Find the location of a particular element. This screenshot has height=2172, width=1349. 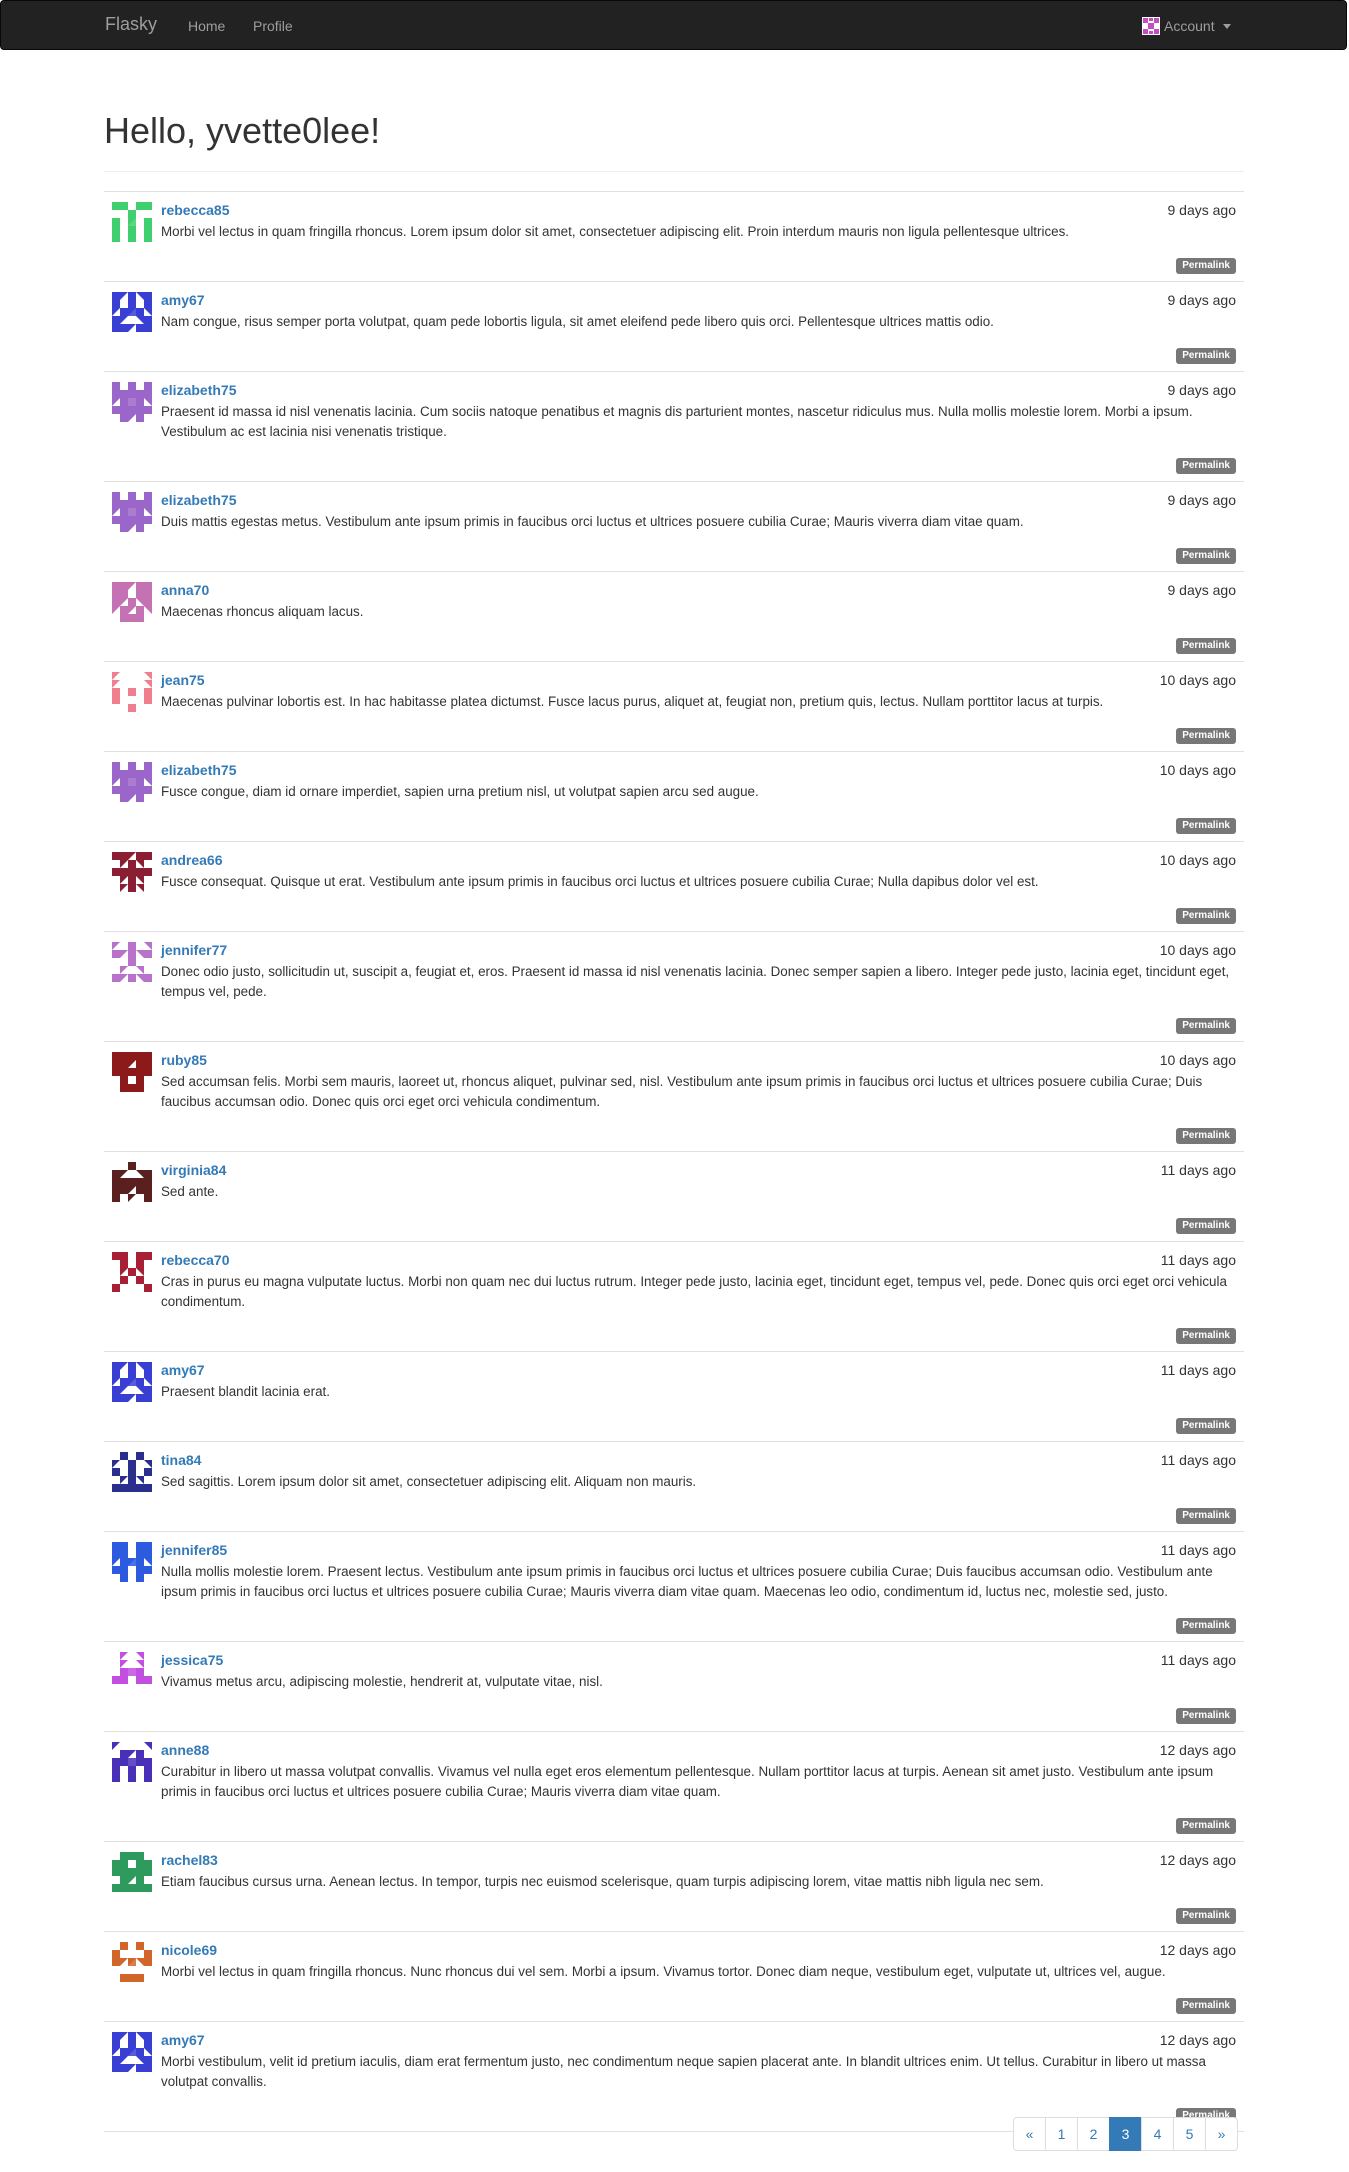

pagination-prev-button: « is located at coordinates (1029, 2134).